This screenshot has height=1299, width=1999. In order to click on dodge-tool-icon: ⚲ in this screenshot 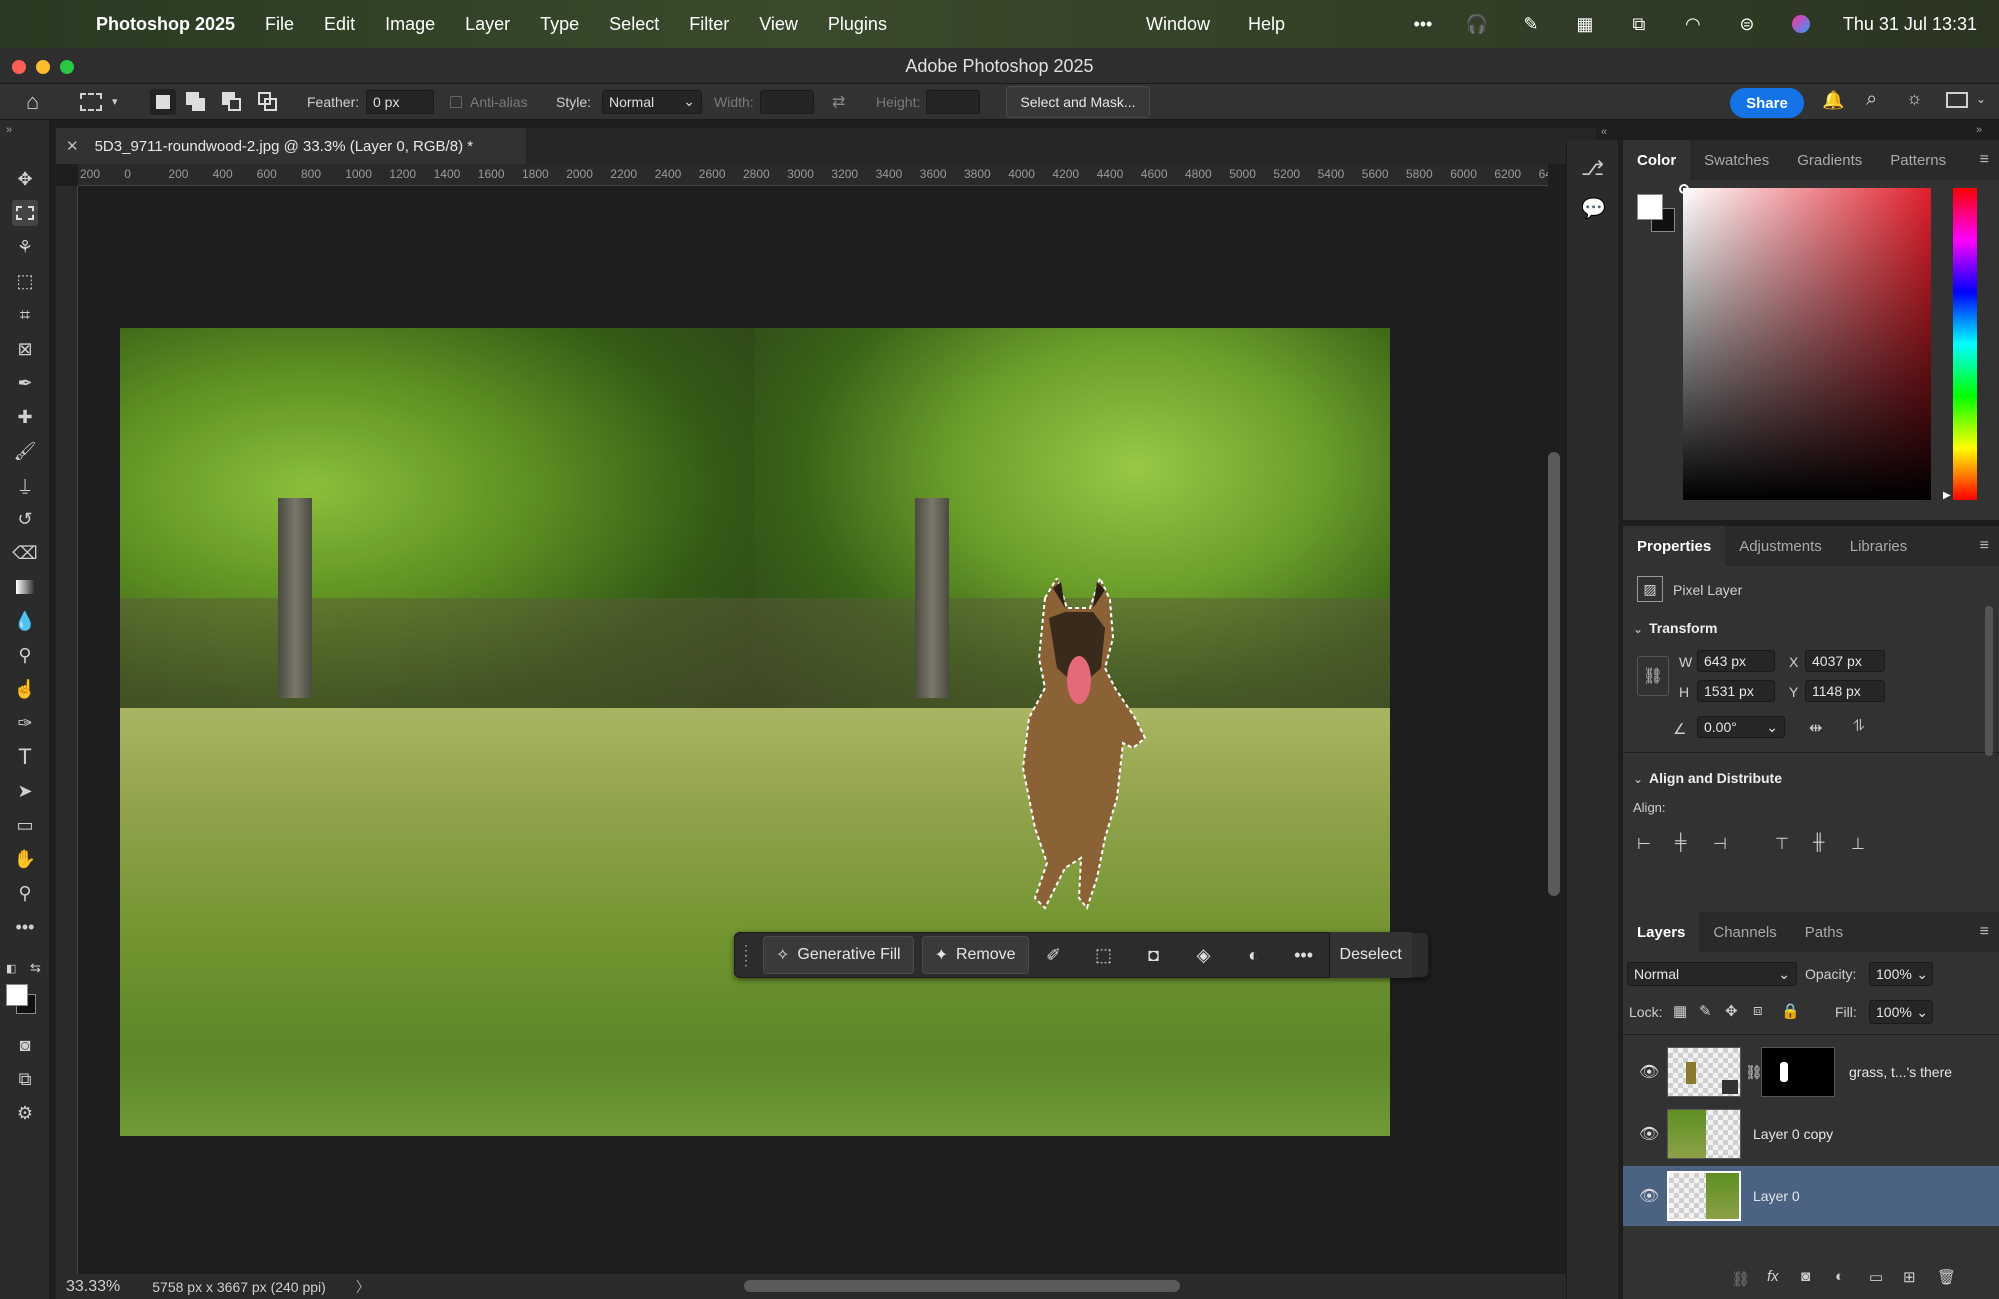, I will do `click(25, 655)`.